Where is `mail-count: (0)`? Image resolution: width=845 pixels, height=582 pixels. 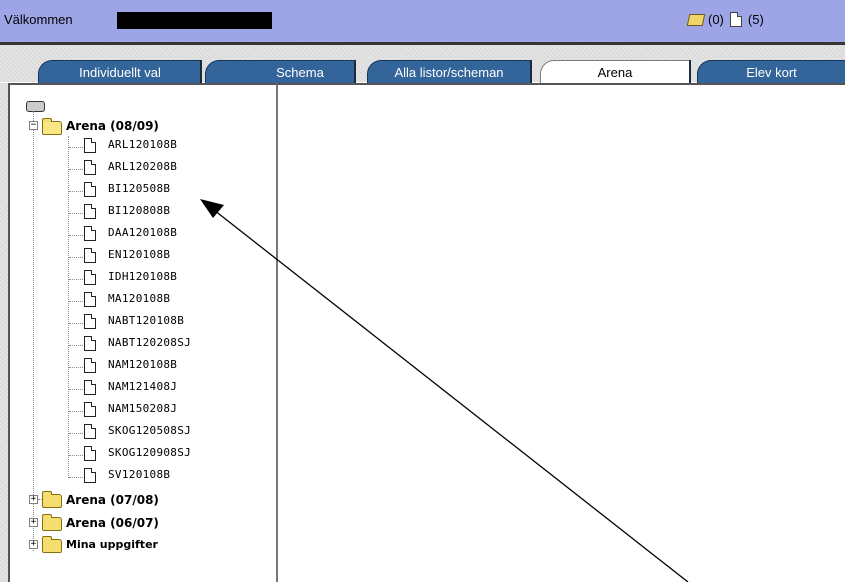 mail-count: (0) is located at coordinates (716, 19).